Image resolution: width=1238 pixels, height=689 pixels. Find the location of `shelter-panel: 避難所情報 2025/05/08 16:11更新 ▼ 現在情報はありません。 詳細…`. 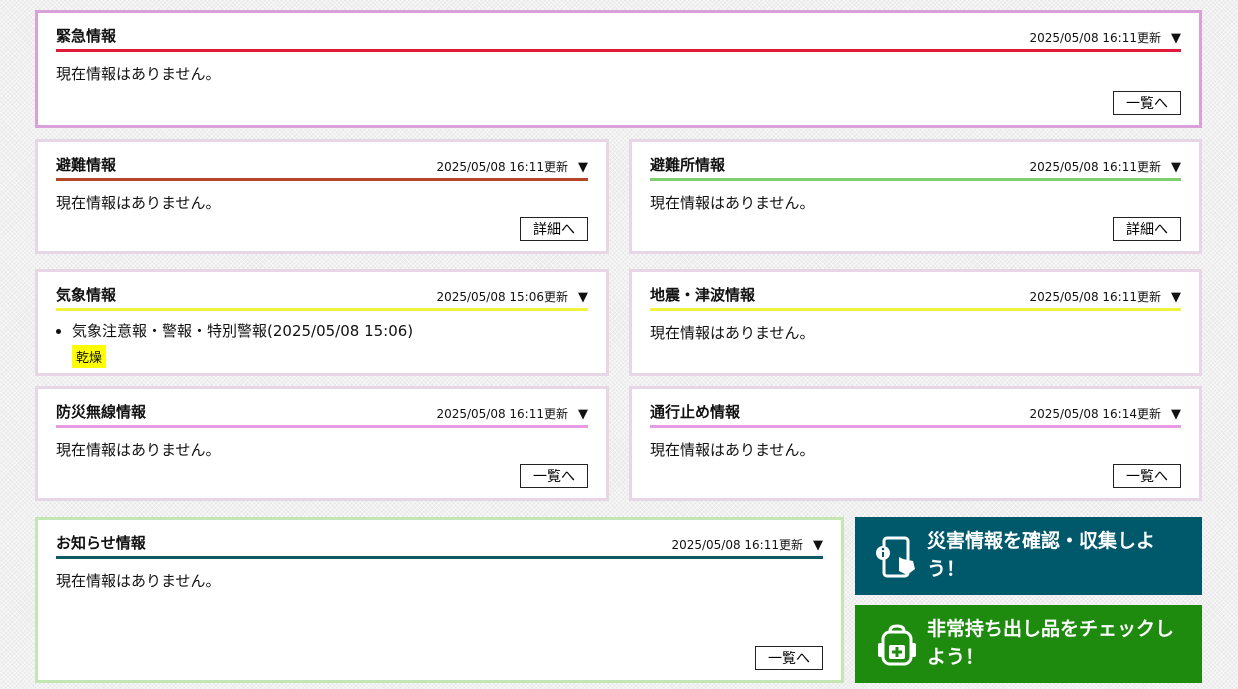

shelter-panel: 避難所情報 2025/05/08 16:11更新 ▼ 現在情報はありません。 詳細… is located at coordinates (915, 196).